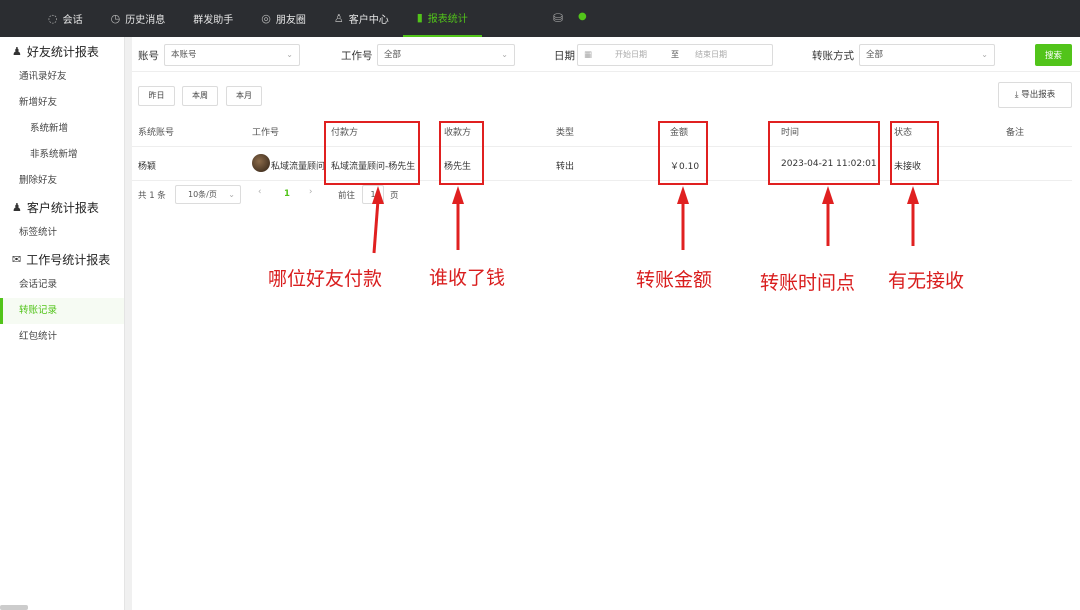  What do you see at coordinates (467, 278) in the screenshot?
I see `annotation-label-payee: 谁收了钱` at bounding box center [467, 278].